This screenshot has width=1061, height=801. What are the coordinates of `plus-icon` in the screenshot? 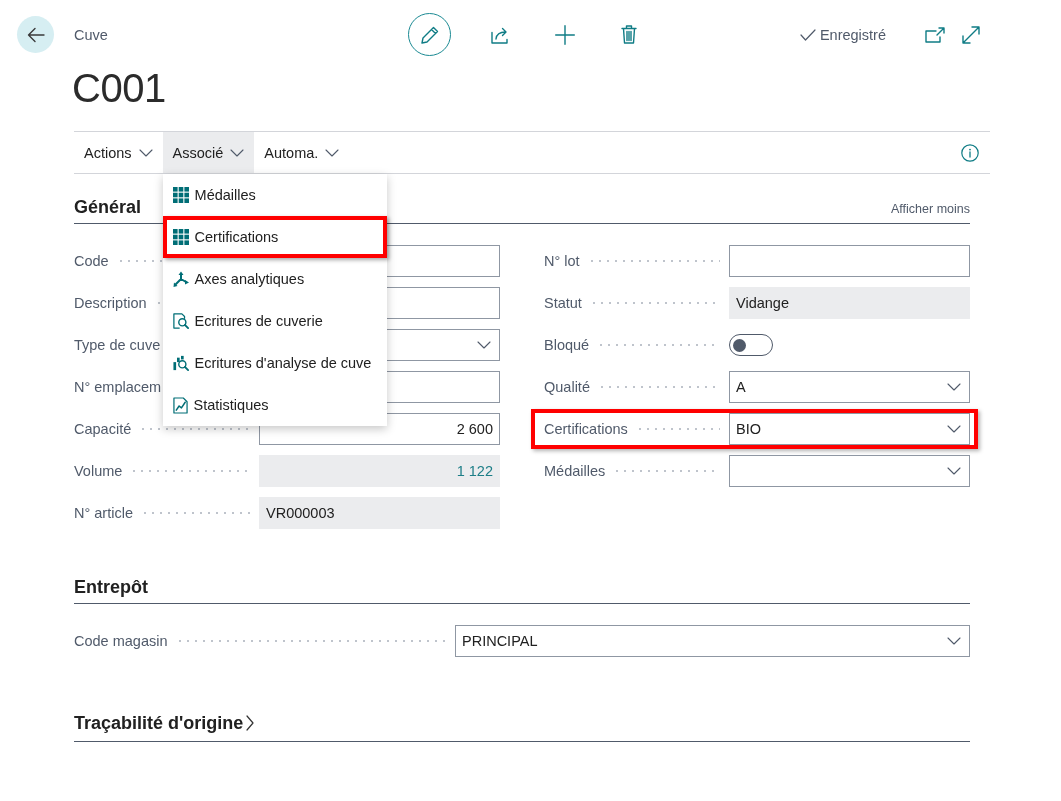 It's located at (565, 34).